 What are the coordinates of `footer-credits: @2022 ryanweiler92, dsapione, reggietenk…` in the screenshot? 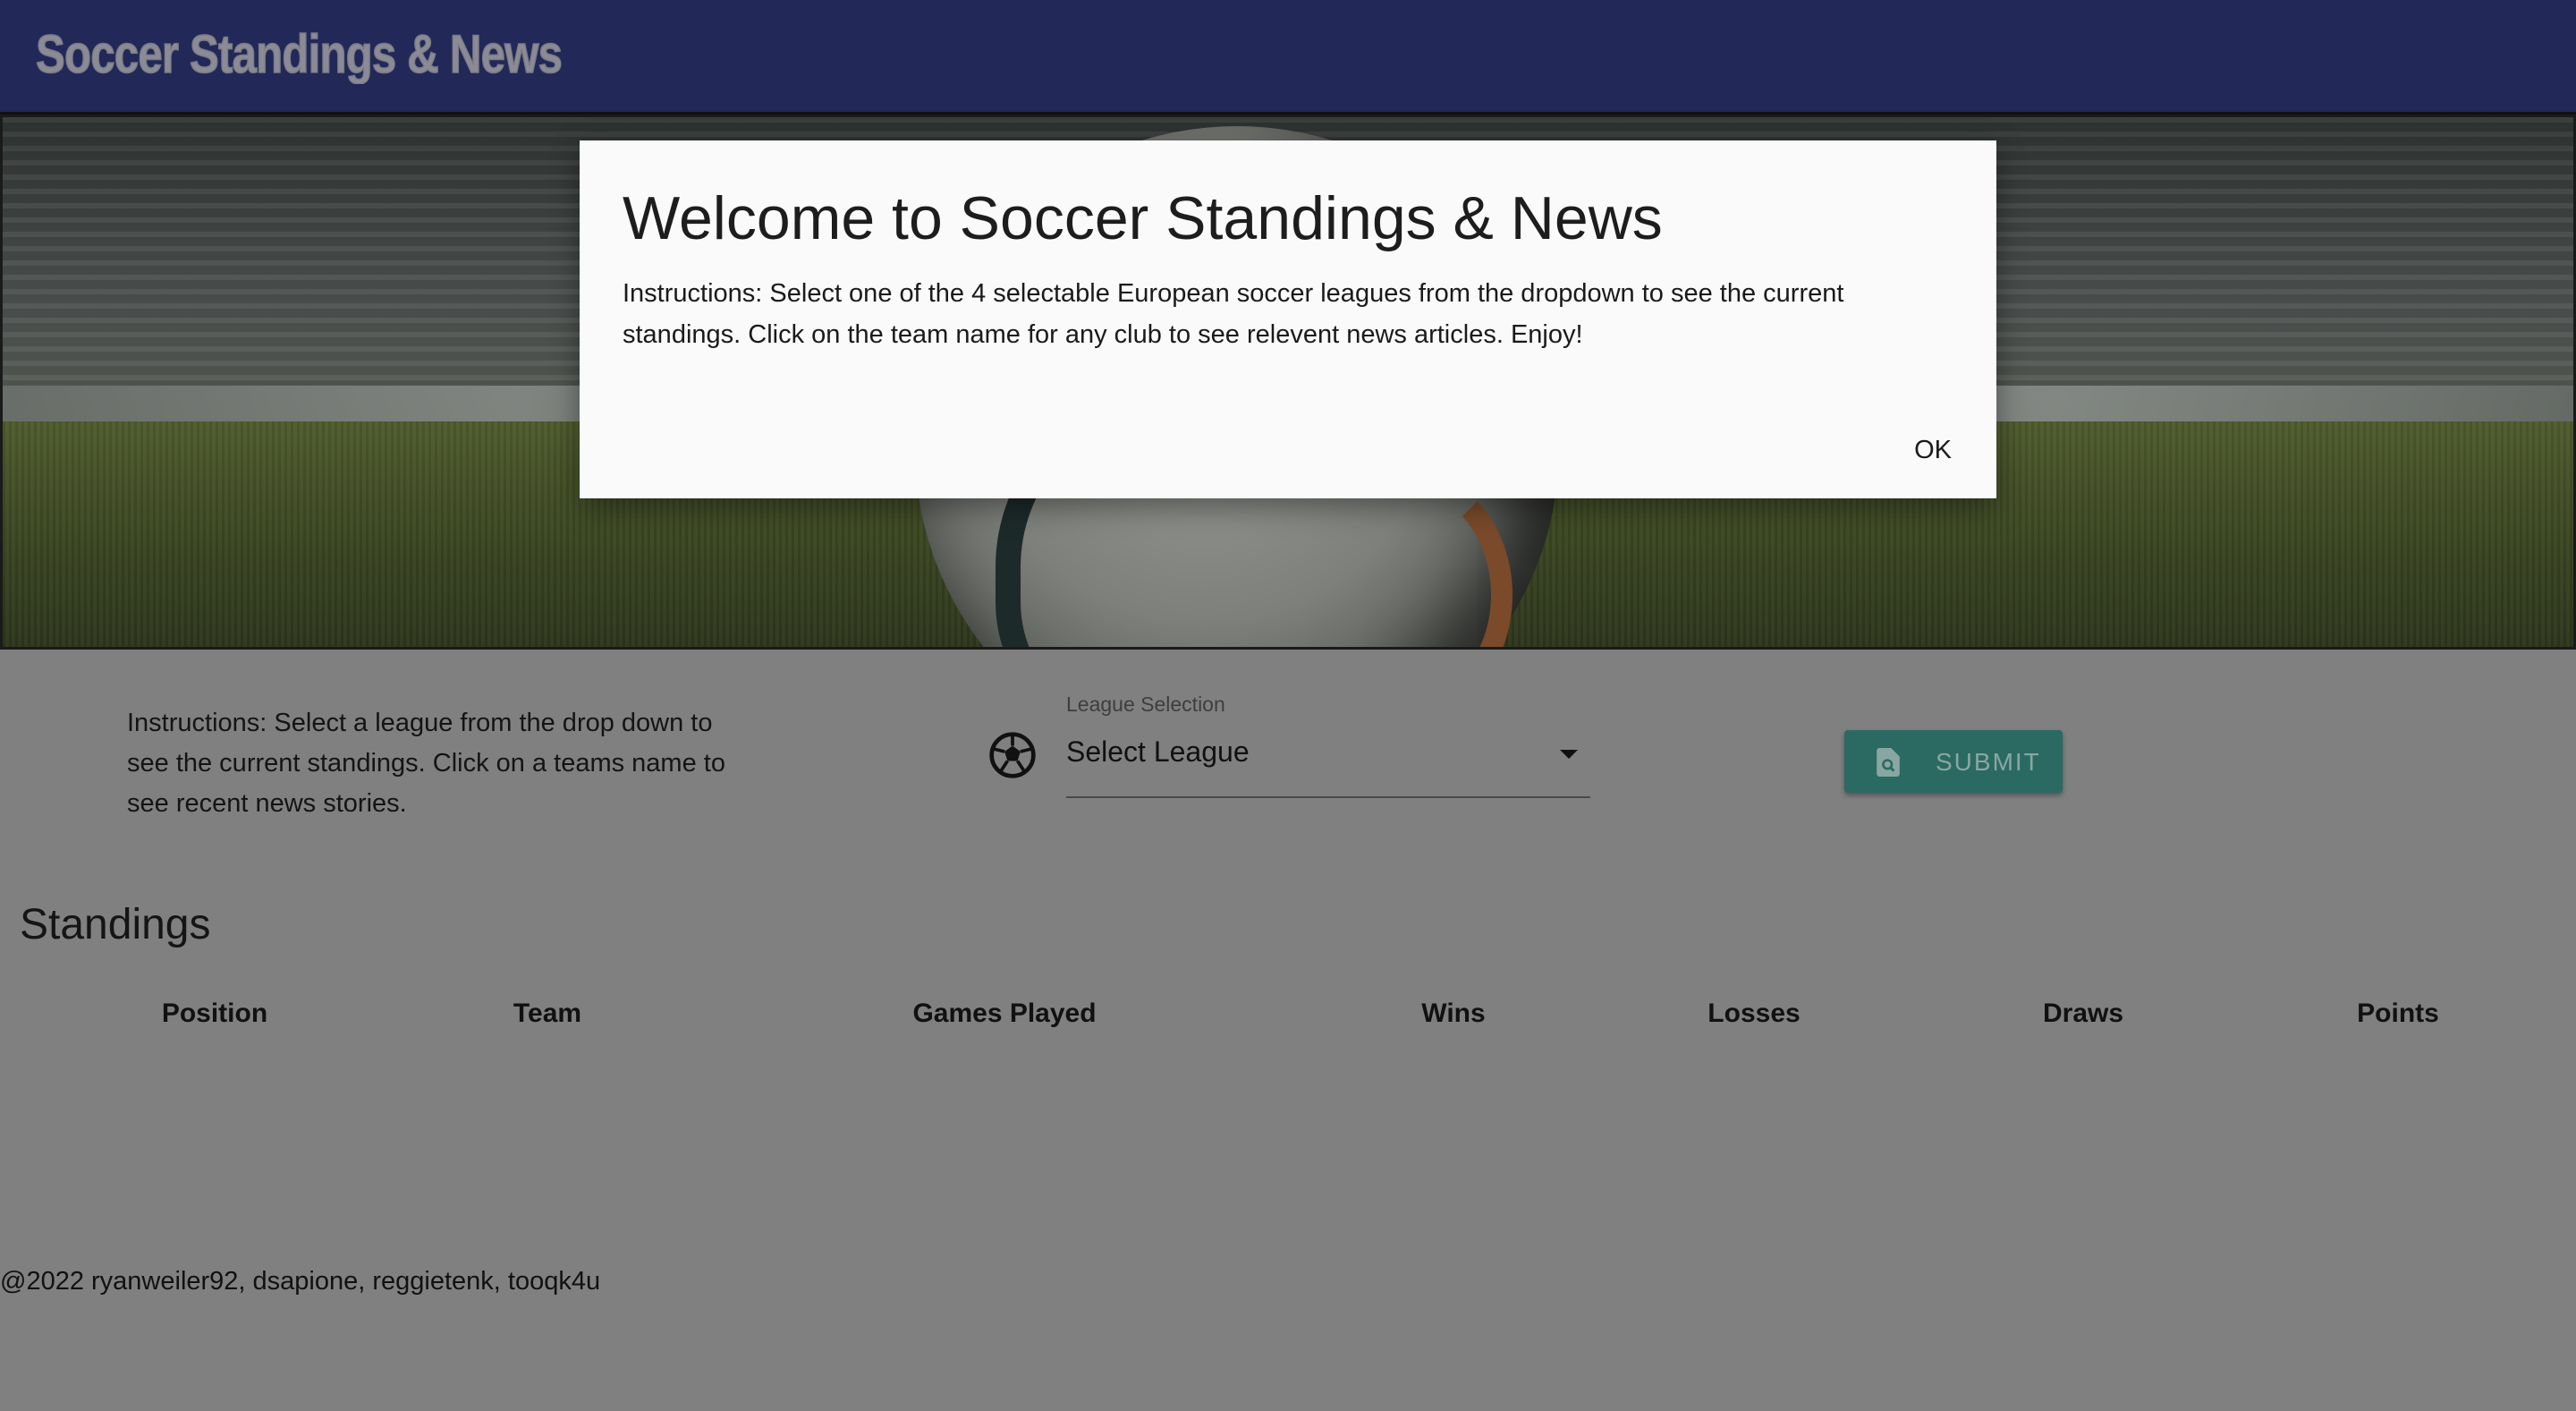 It's located at (300, 1281).